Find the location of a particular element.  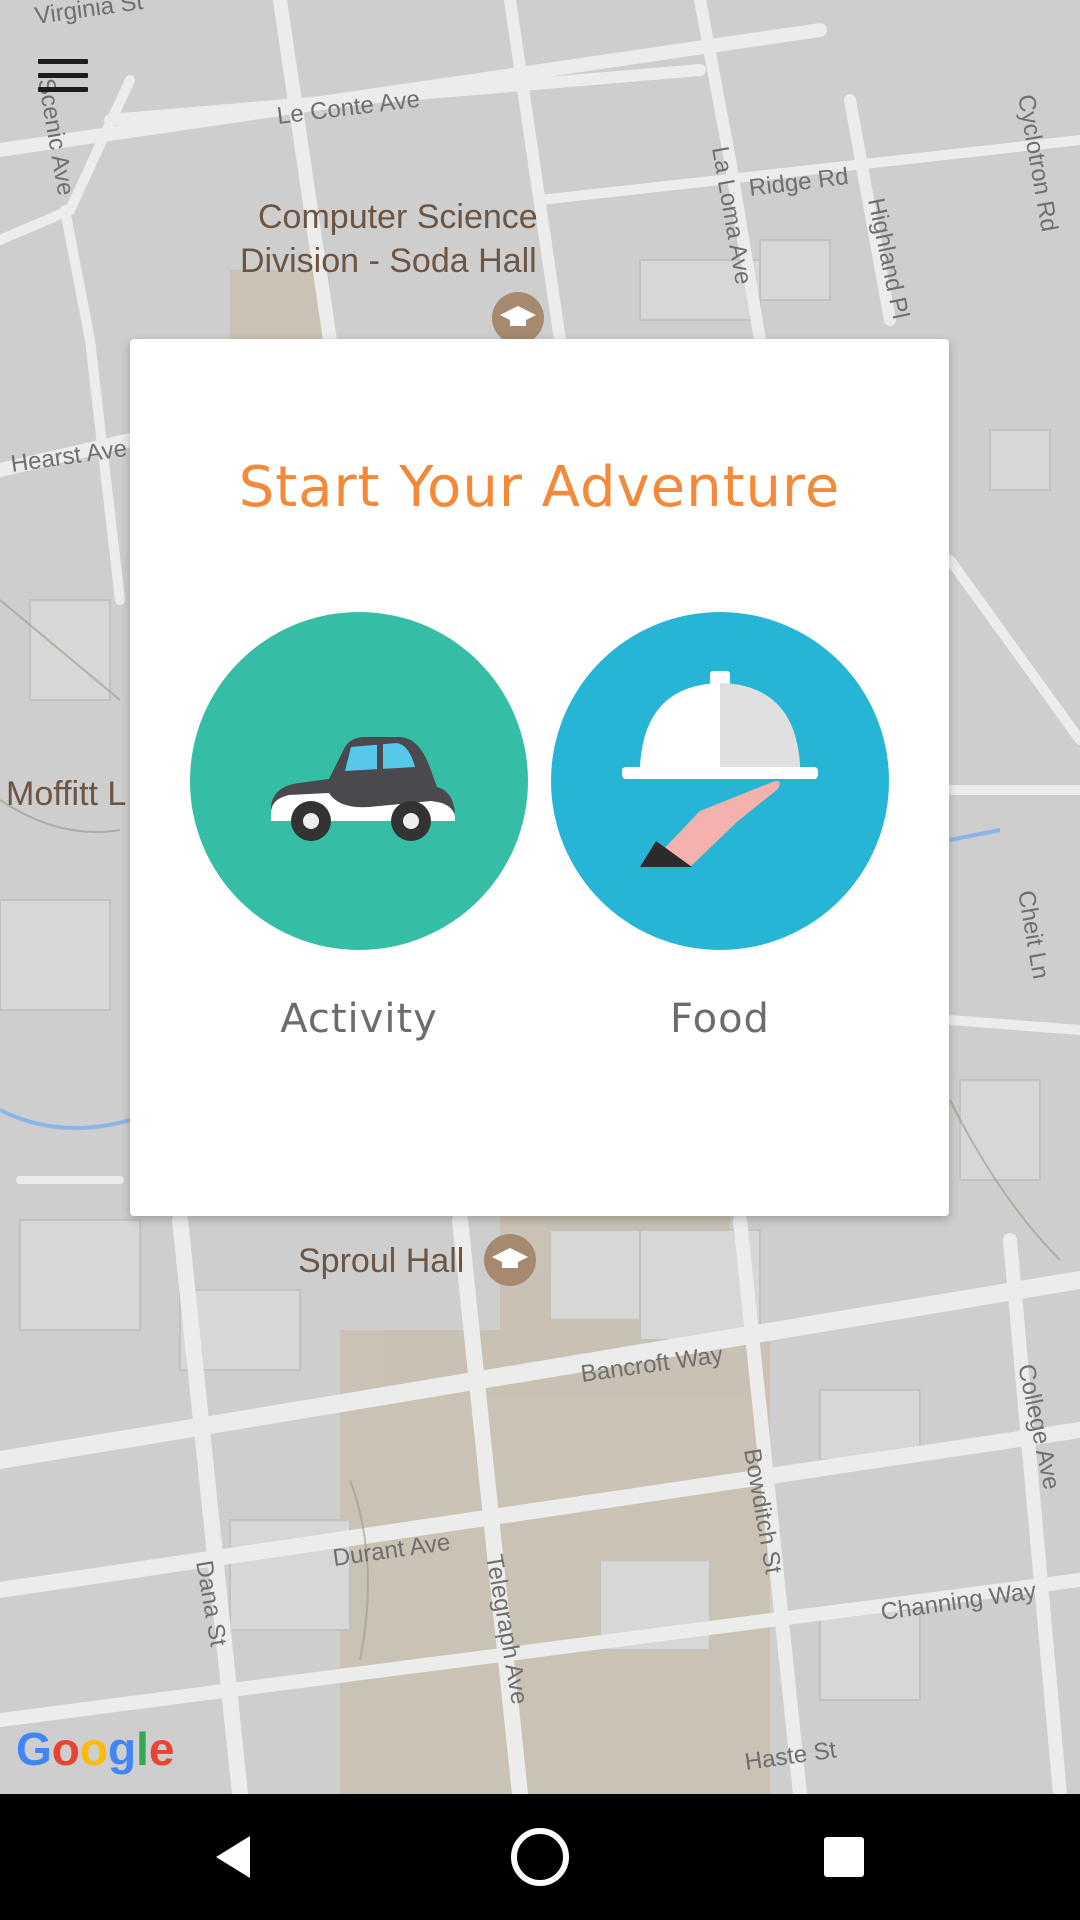

hamburger-menu-icon is located at coordinates (73, 75).